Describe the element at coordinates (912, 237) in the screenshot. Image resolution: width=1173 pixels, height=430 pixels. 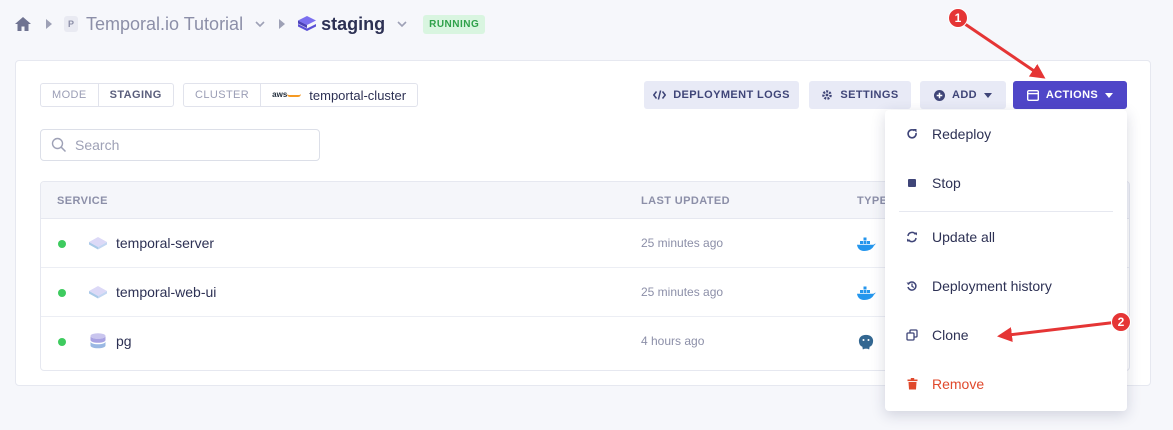
I see `update-icon` at that location.